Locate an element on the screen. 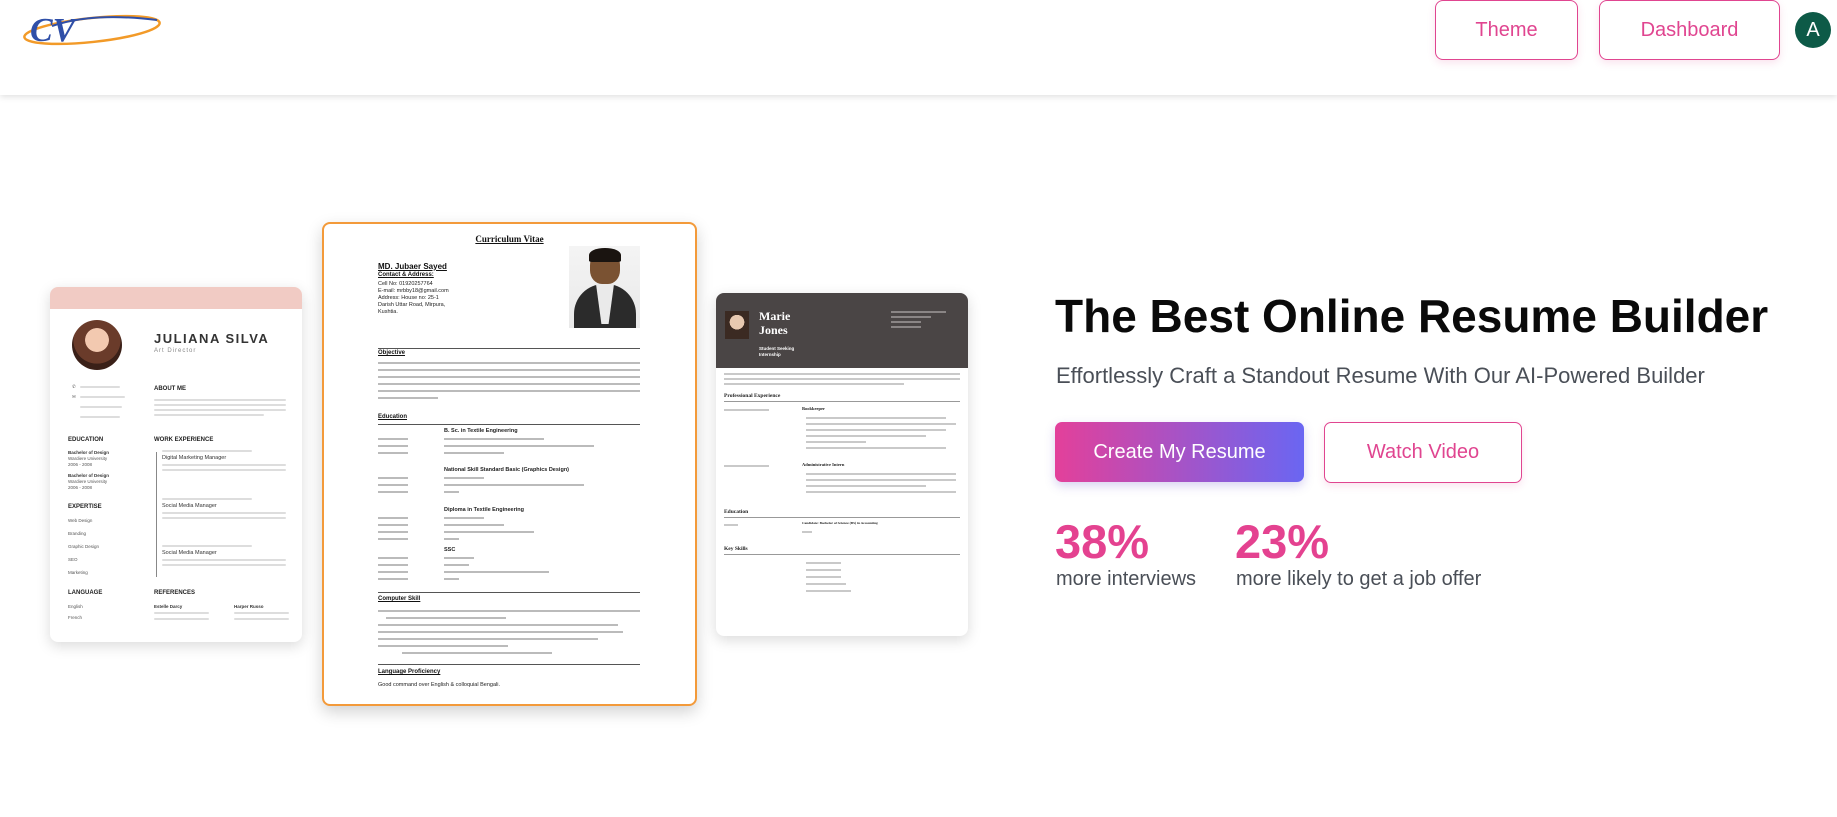 This screenshot has width=1837, height=817. cv-objective-heading: Objective is located at coordinates (392, 353).